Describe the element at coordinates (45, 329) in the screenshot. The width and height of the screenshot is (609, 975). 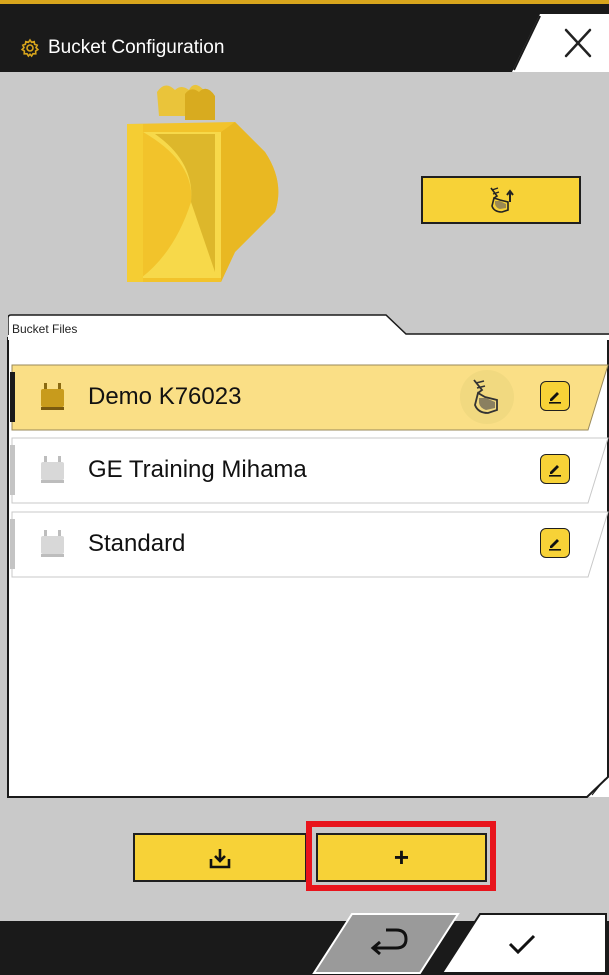
I see `bucket-files-label: Bucket Files` at that location.